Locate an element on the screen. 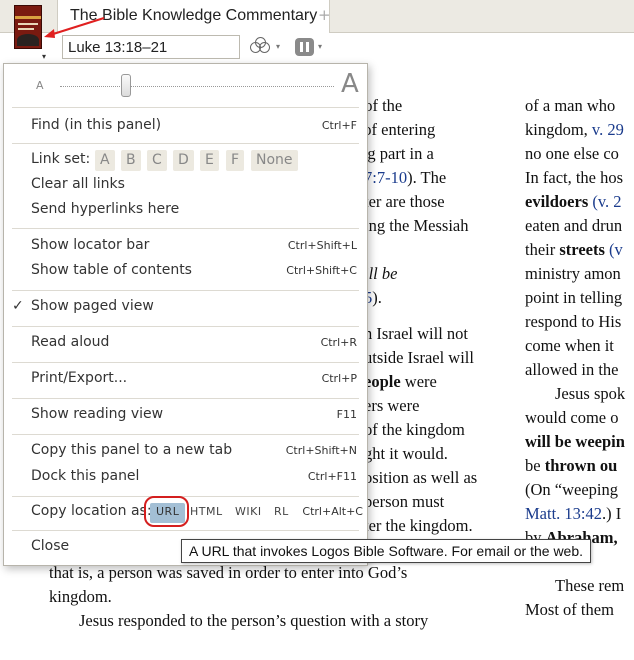  text-line: would come o is located at coordinates (572, 417).